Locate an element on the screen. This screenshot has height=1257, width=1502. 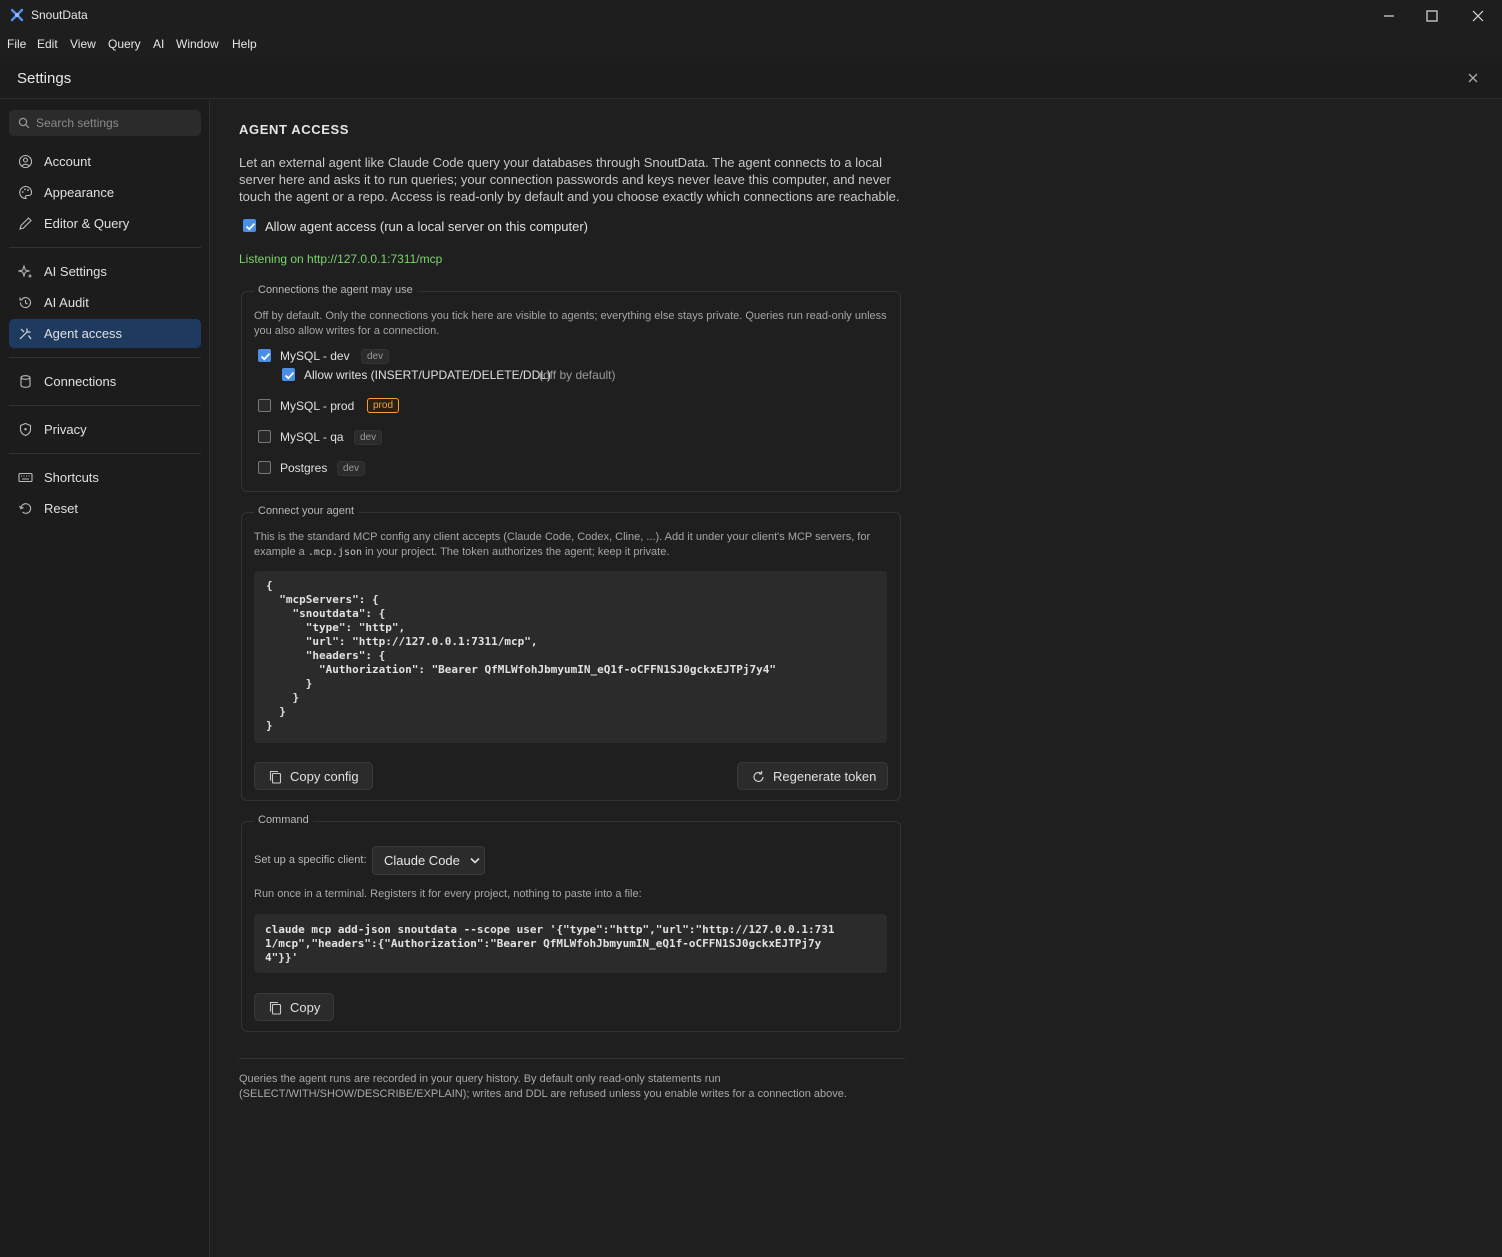
regenerate-token-button: Regenerate token is located at coordinates (812, 776).